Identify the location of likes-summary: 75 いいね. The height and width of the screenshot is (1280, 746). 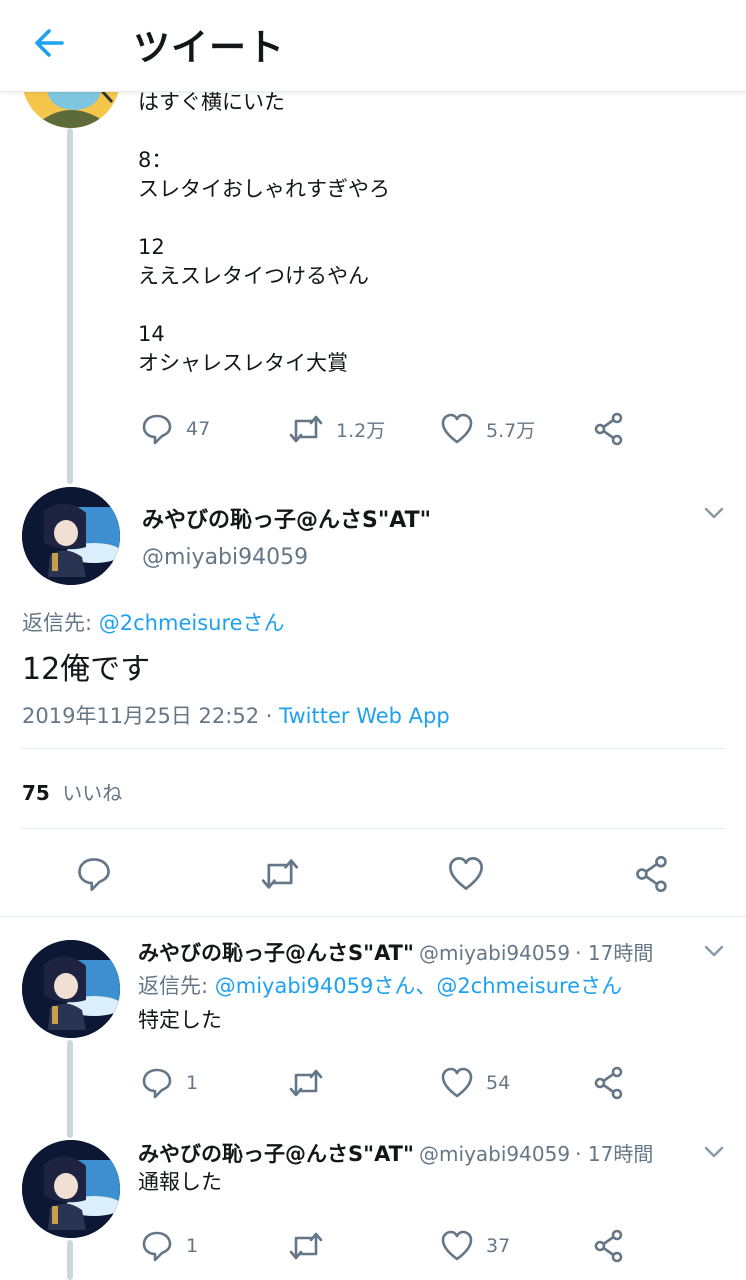
(72, 791).